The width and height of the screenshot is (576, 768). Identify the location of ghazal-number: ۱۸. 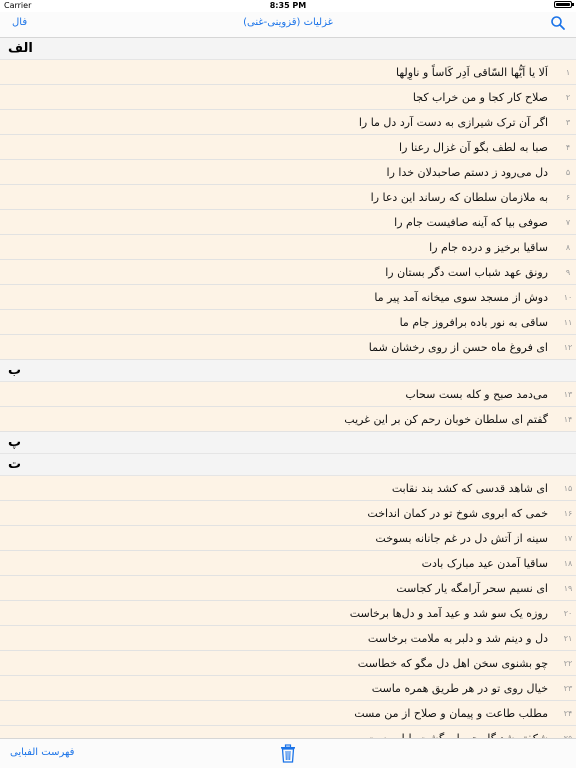
(568, 563).